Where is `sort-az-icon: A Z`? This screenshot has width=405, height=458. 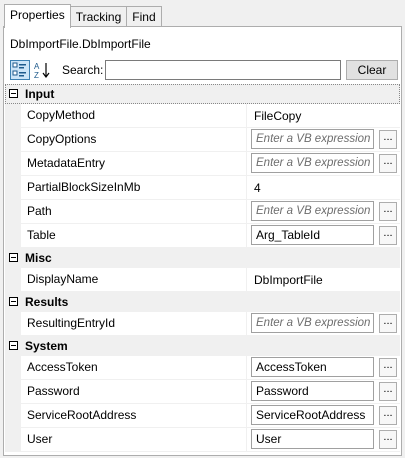
sort-az-icon: A Z is located at coordinates (42, 71).